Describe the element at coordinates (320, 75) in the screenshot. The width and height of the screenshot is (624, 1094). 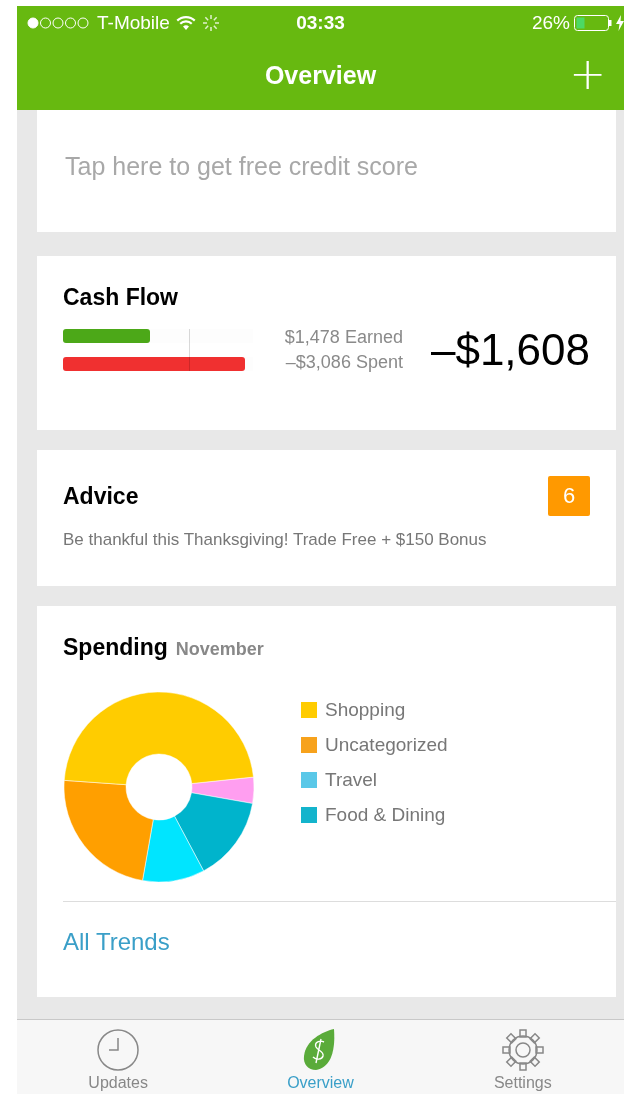
I see `screen-title: Overview` at that location.